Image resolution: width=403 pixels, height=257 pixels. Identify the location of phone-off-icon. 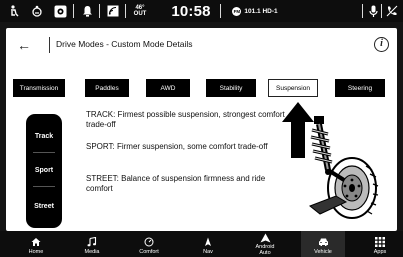
(392, 11).